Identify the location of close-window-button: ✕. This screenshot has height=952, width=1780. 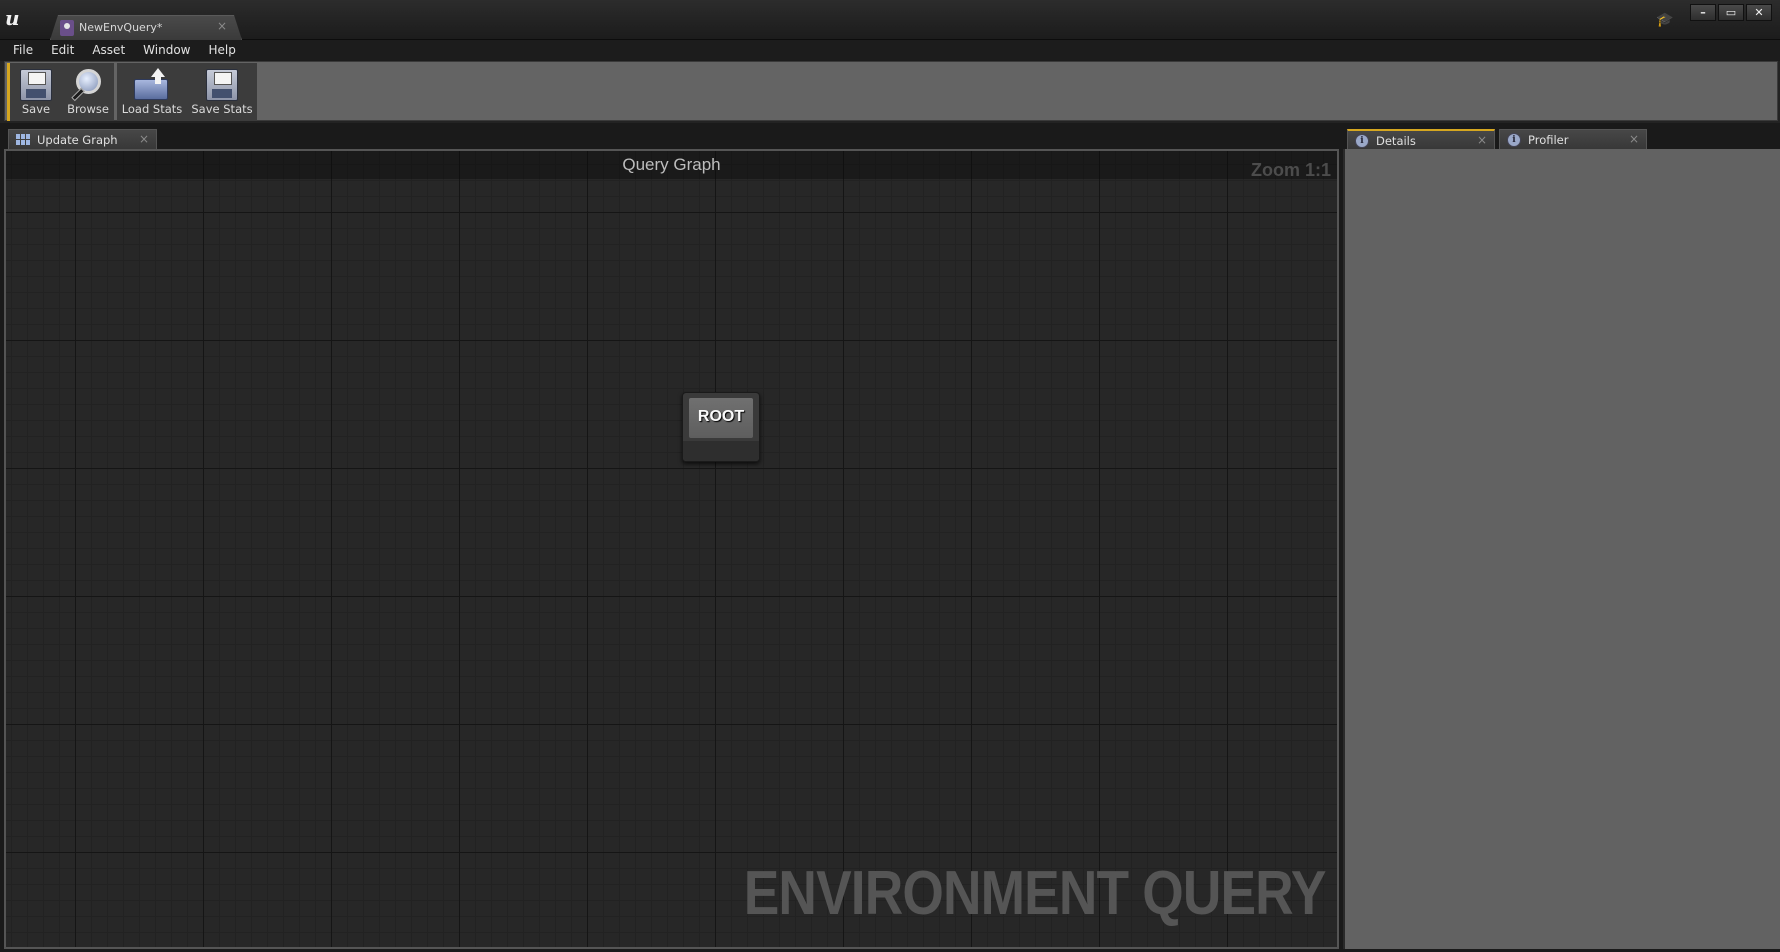
(1759, 12).